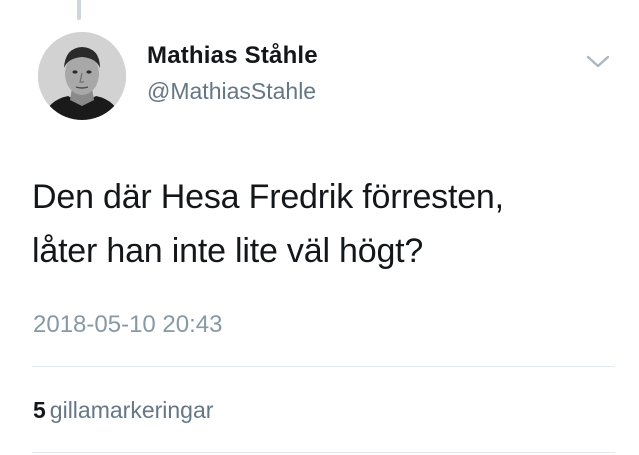 Image resolution: width=639 pixels, height=455 pixels. Describe the element at coordinates (228, 251) in the screenshot. I see `tweet-text-line: låter han inte lite väl högt?` at that location.